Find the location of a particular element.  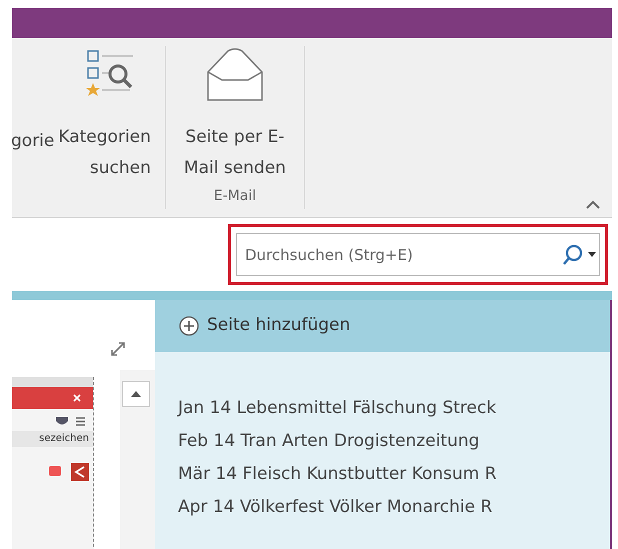

scroll-up-button is located at coordinates (136, 394).